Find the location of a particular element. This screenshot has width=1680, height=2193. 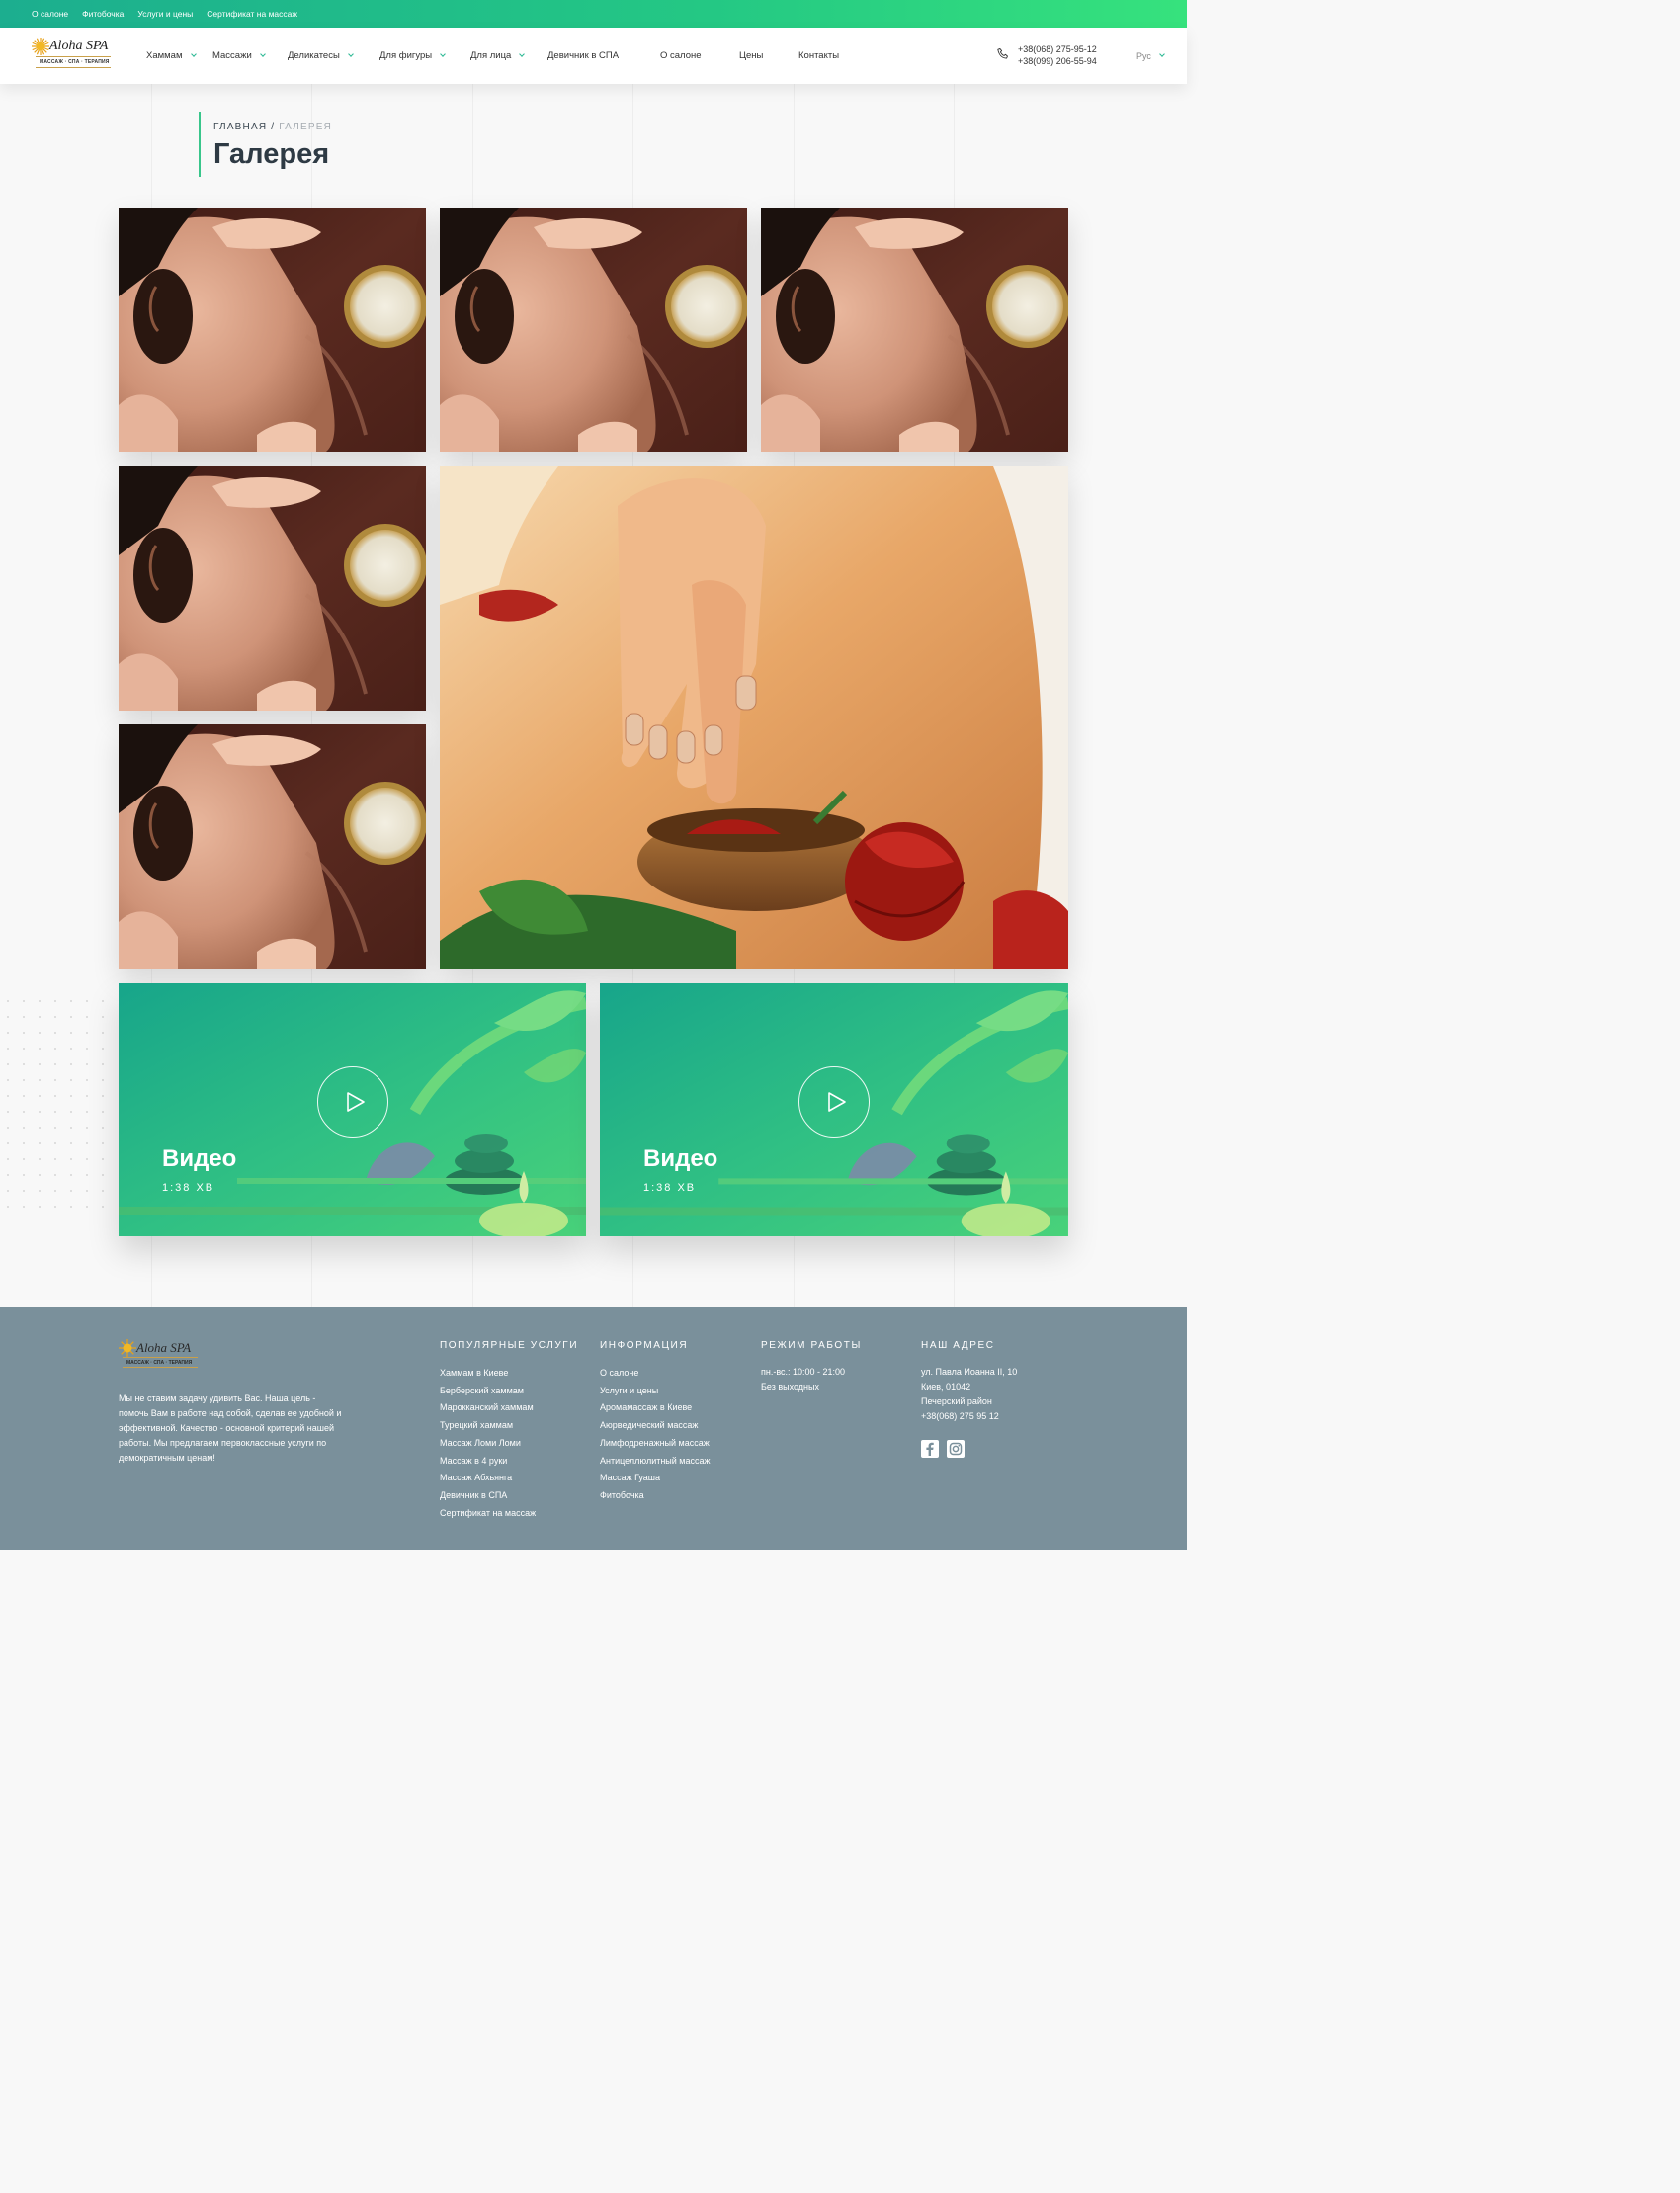

address-line: ул. Павла Иоанна II, 10 is located at coordinates (969, 1372).